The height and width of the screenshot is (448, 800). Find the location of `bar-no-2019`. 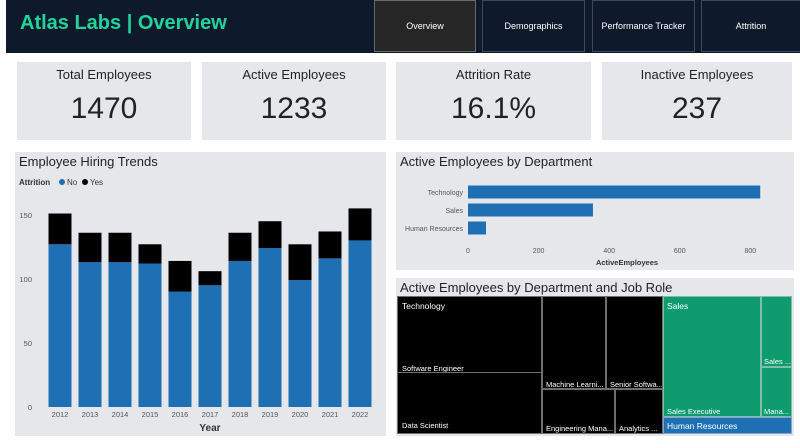

bar-no-2019 is located at coordinates (270, 327).